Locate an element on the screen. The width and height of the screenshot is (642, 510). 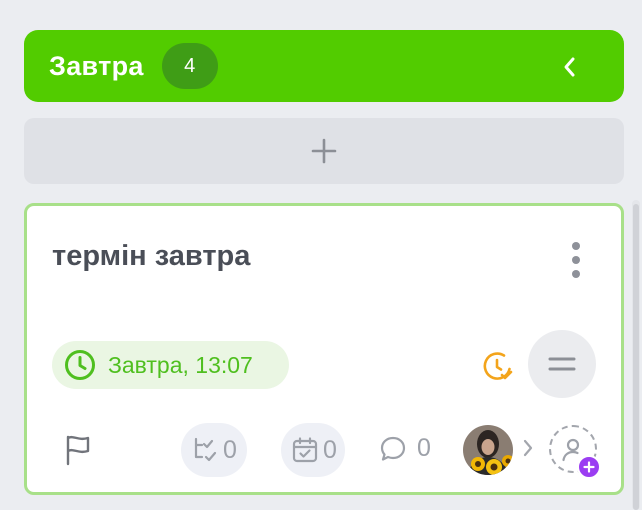
add-card-button is located at coordinates (324, 151).